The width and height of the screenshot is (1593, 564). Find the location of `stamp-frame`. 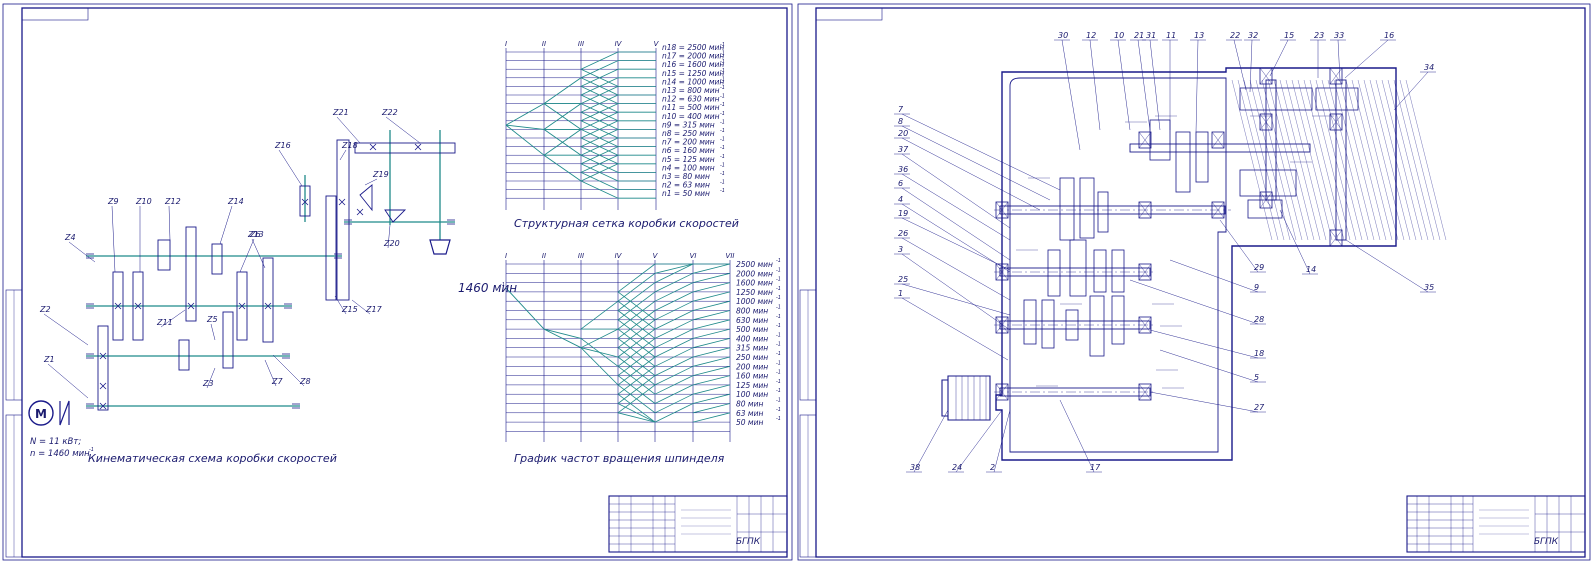

stamp-frame is located at coordinates (1496, 524).